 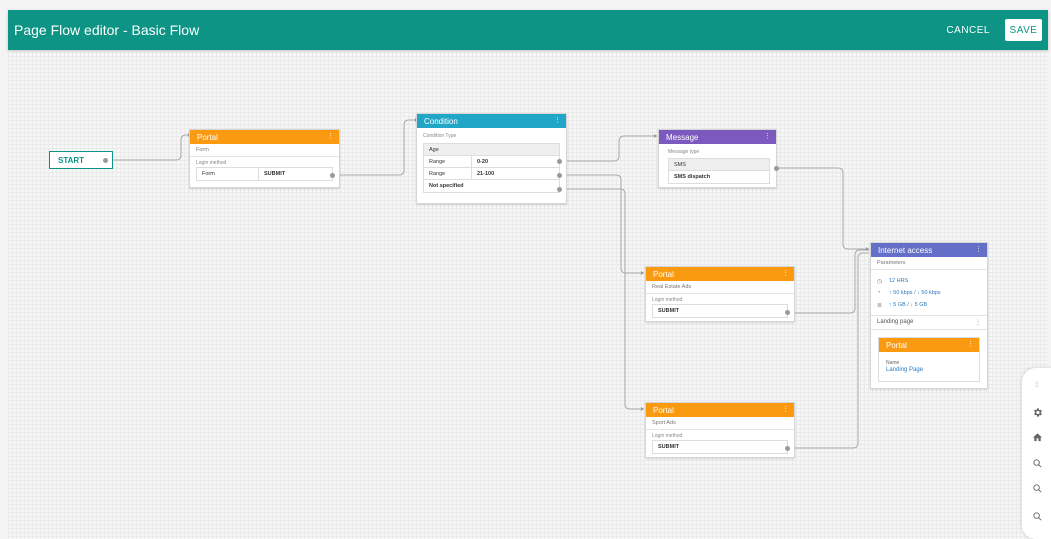 I want to click on condition-type-value: Age, so click(x=434, y=149).